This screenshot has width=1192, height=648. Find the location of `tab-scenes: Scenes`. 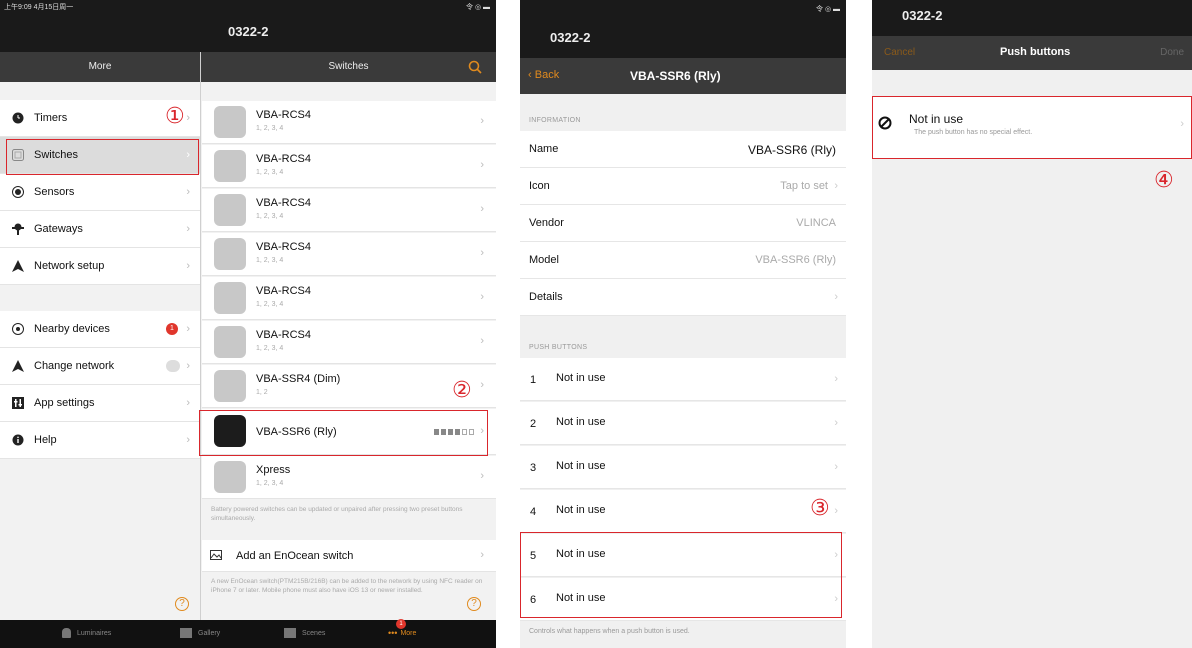

tab-scenes: Scenes is located at coordinates (304, 633).